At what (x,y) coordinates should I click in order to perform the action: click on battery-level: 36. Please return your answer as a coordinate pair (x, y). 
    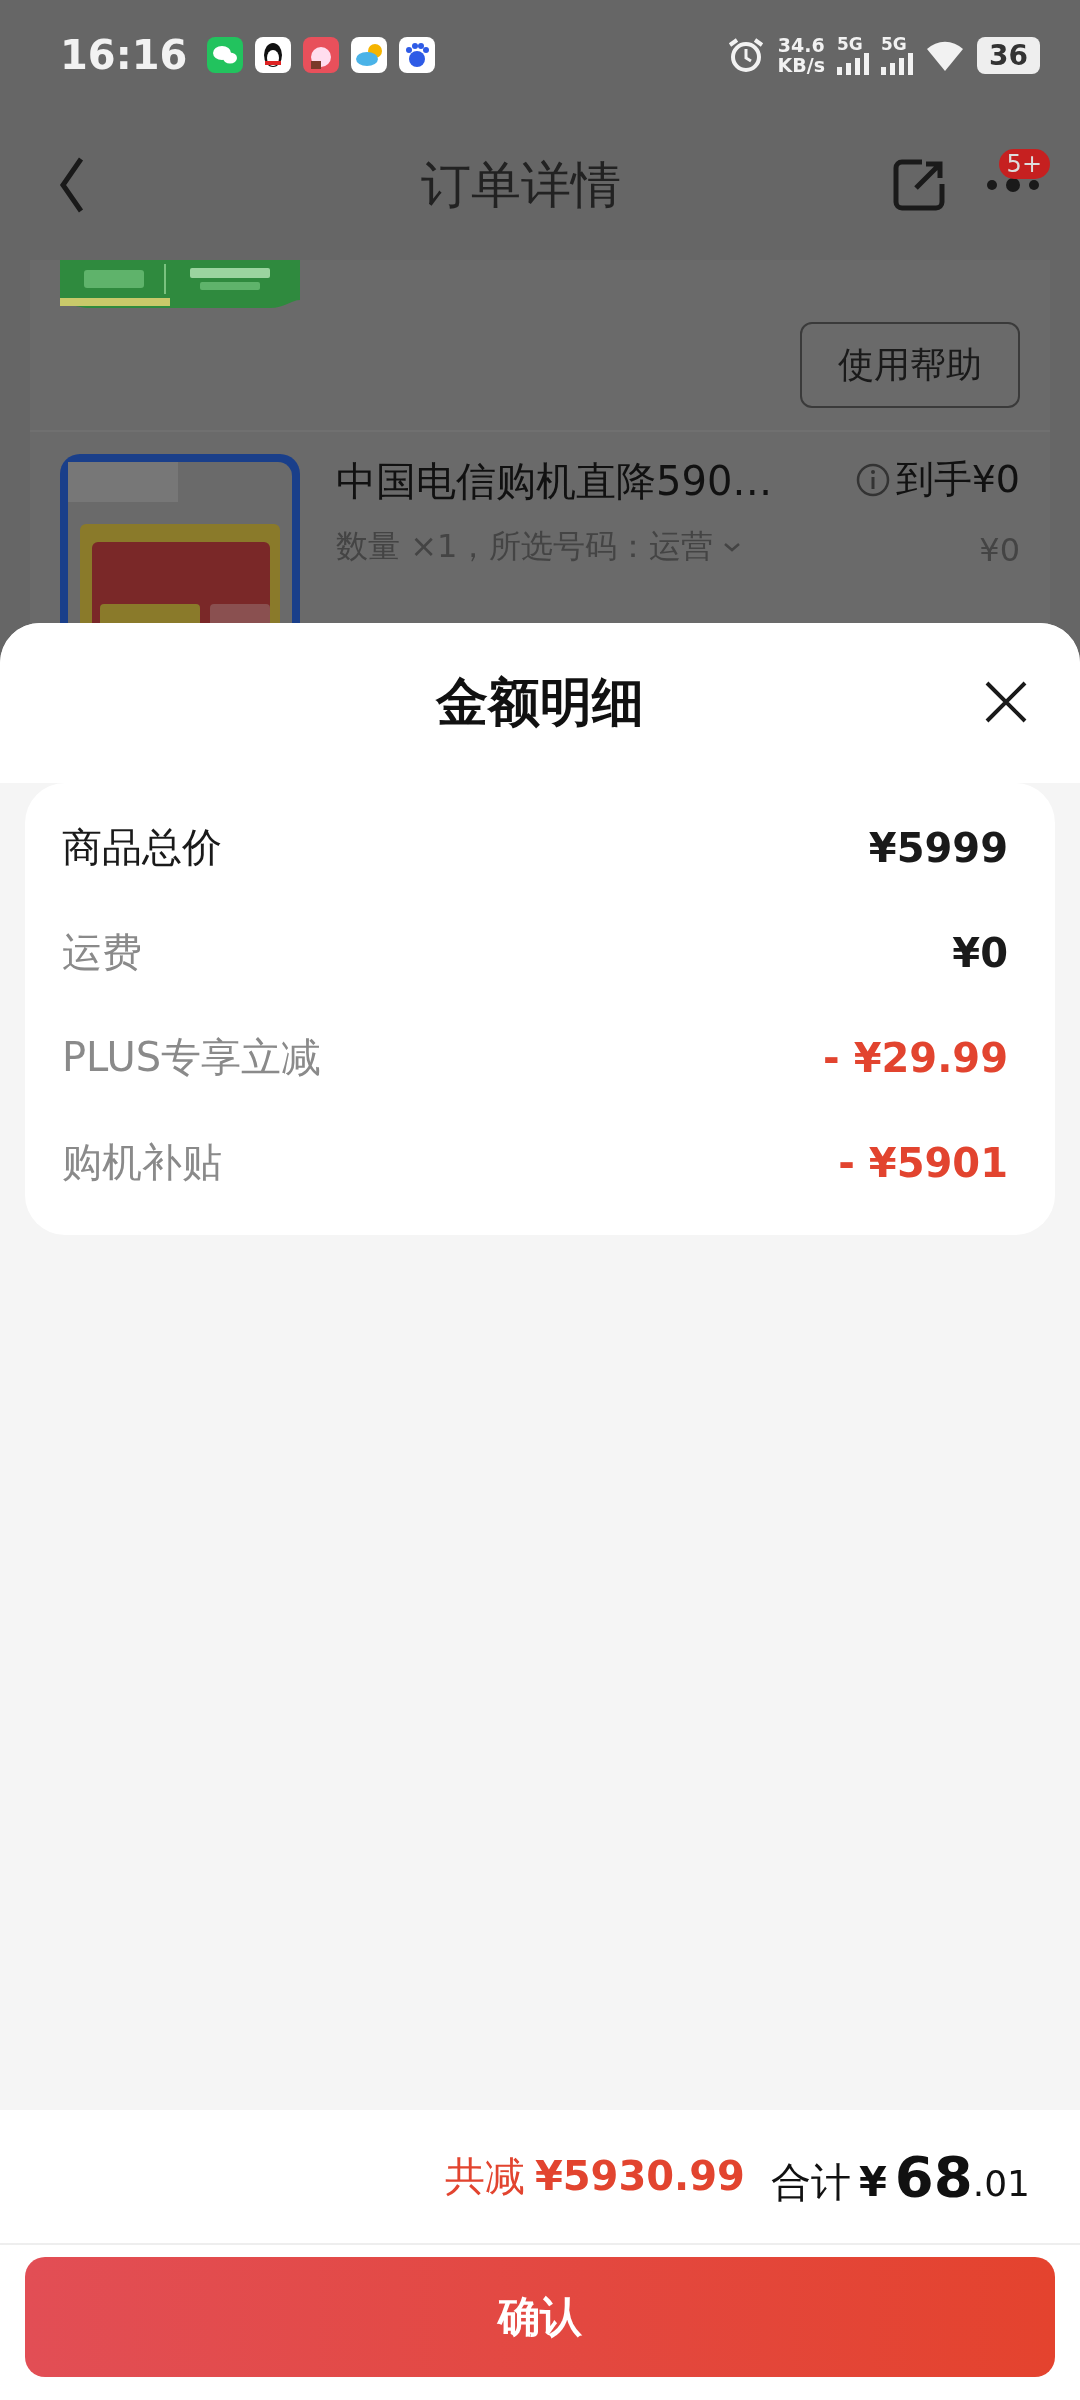
    Looking at the image, I should click on (1008, 55).